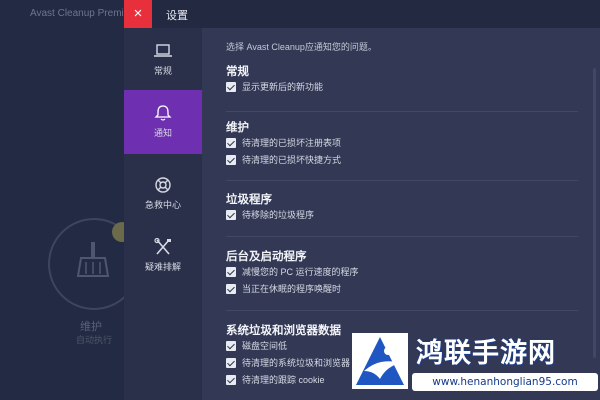 The width and height of the screenshot is (600, 400). What do you see at coordinates (163, 194) in the screenshot?
I see `sidebar-item-rescue-center: 急救中心` at bounding box center [163, 194].